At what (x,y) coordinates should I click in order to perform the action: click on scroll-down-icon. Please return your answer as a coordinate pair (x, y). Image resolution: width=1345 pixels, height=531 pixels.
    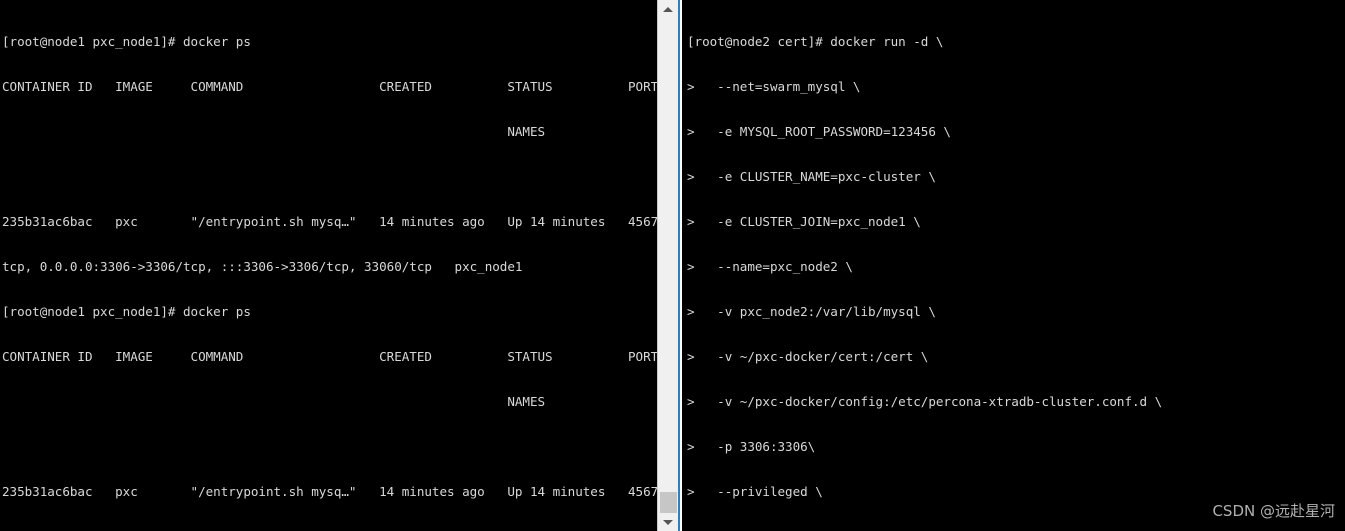
    Looking at the image, I should click on (668, 522).